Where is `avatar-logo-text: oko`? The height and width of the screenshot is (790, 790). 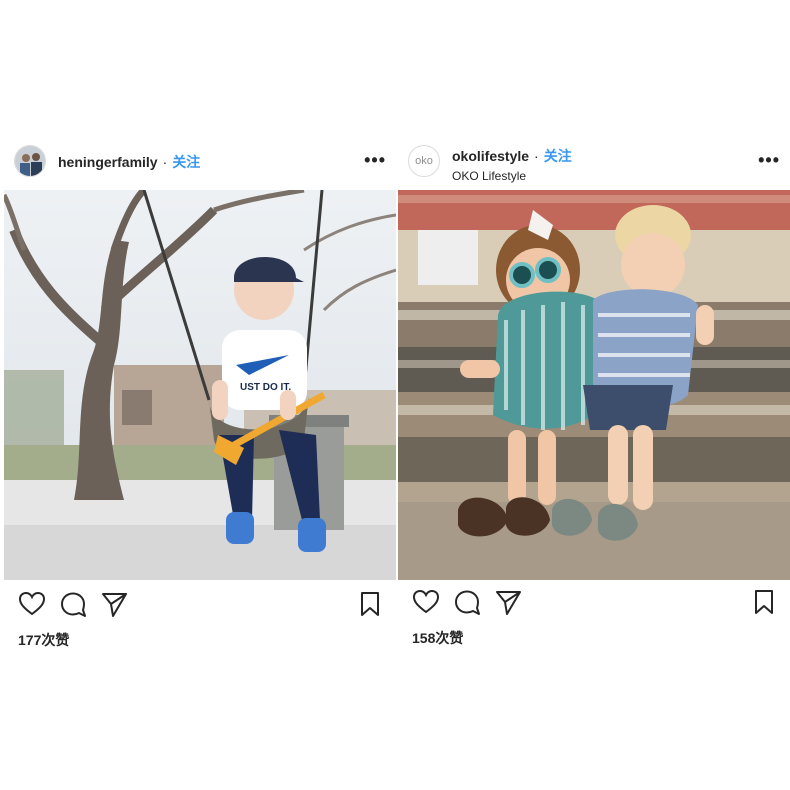 avatar-logo-text: oko is located at coordinates (424, 161).